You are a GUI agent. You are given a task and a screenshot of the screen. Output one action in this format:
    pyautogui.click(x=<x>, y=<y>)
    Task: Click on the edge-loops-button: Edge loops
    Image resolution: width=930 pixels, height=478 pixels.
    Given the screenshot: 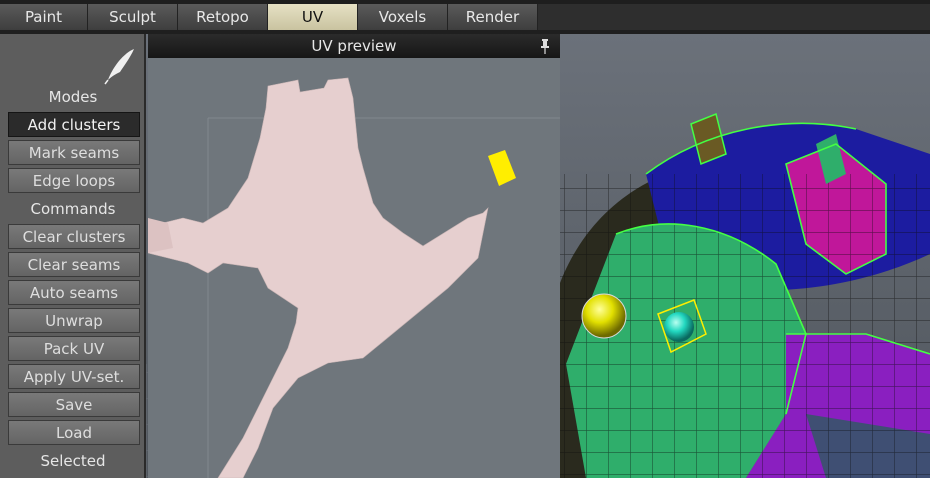 What is the action you would take?
    pyautogui.click(x=74, y=180)
    